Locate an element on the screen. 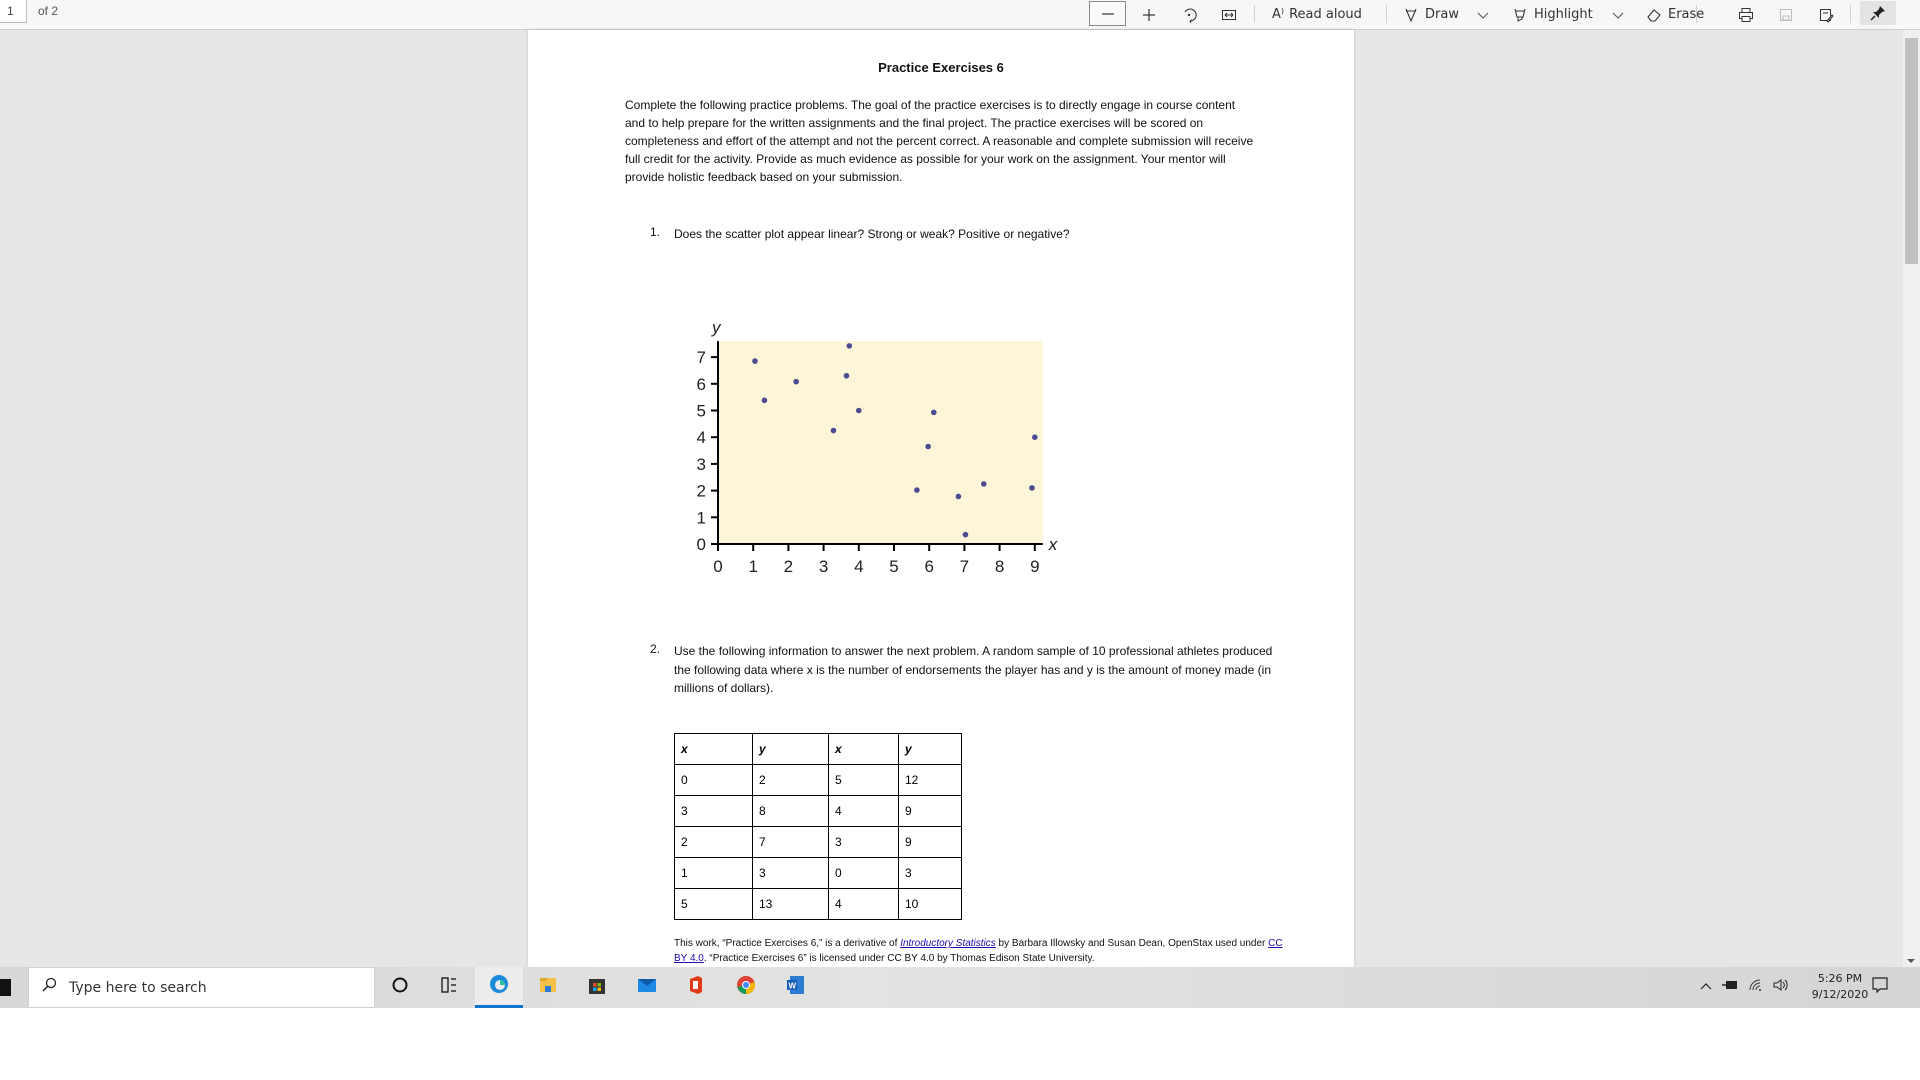  task-view-icon is located at coordinates (449, 987).